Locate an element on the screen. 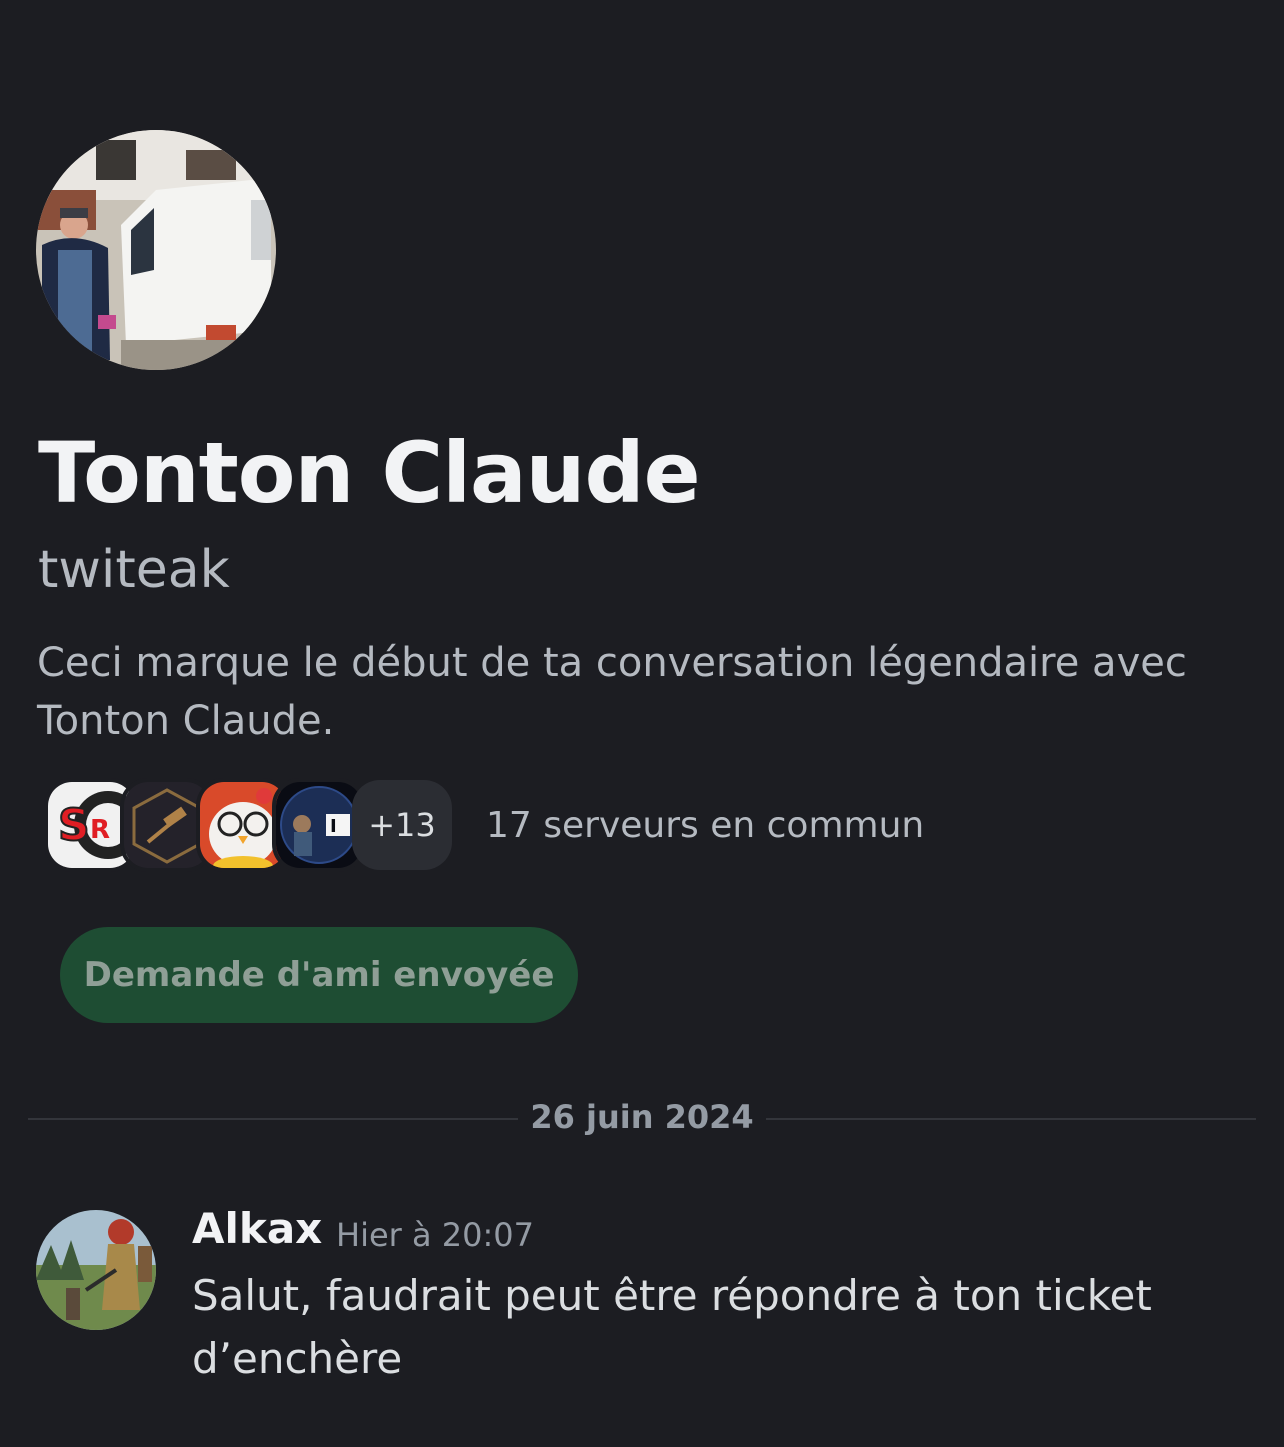 The height and width of the screenshot is (1447, 1284). svg-text: R is located at coordinates (100, 830).